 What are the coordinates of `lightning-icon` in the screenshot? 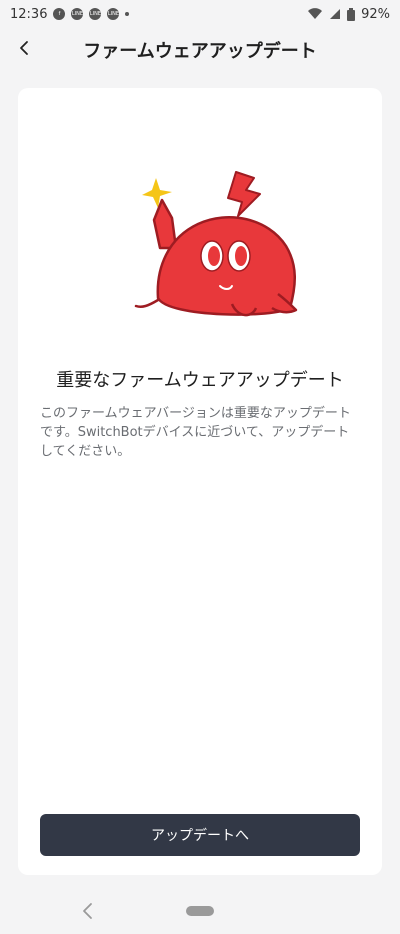 It's located at (244, 194).